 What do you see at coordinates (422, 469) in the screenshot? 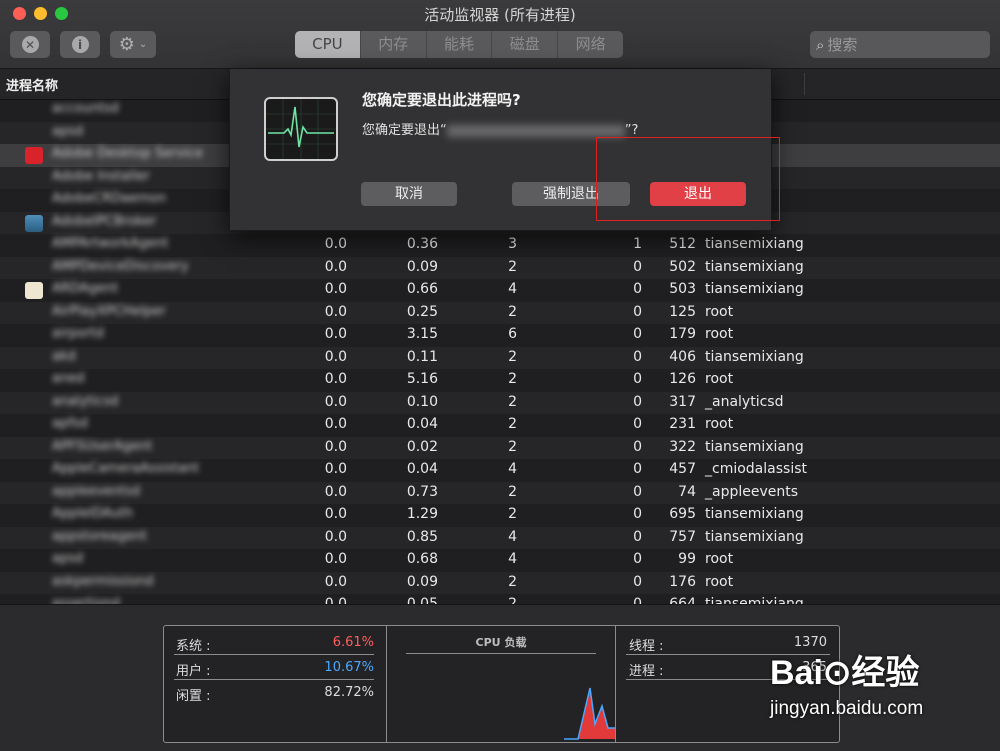
I see `cell-c2: 0.04` at bounding box center [422, 469].